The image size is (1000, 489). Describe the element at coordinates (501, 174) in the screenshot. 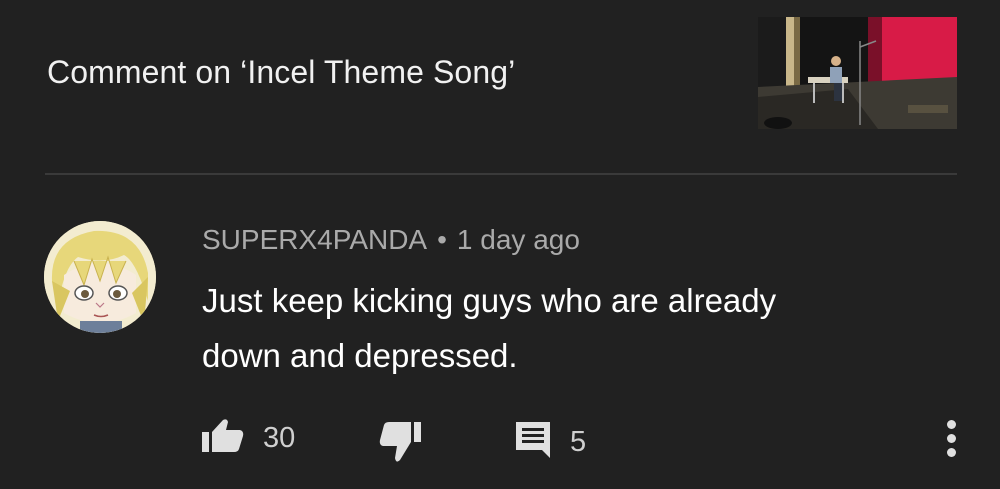

I see `divider` at that location.